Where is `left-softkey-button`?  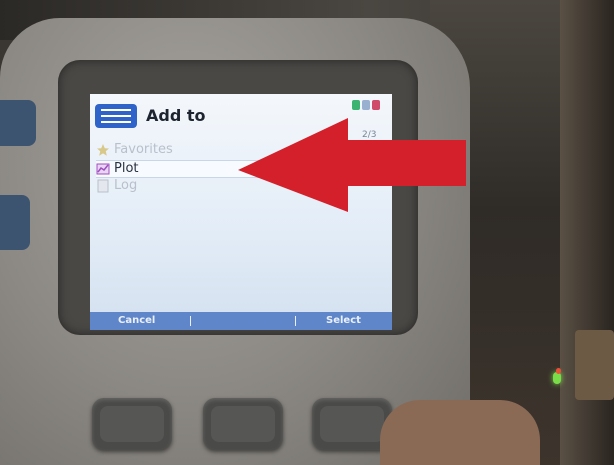
left-softkey-button is located at coordinates (132, 424).